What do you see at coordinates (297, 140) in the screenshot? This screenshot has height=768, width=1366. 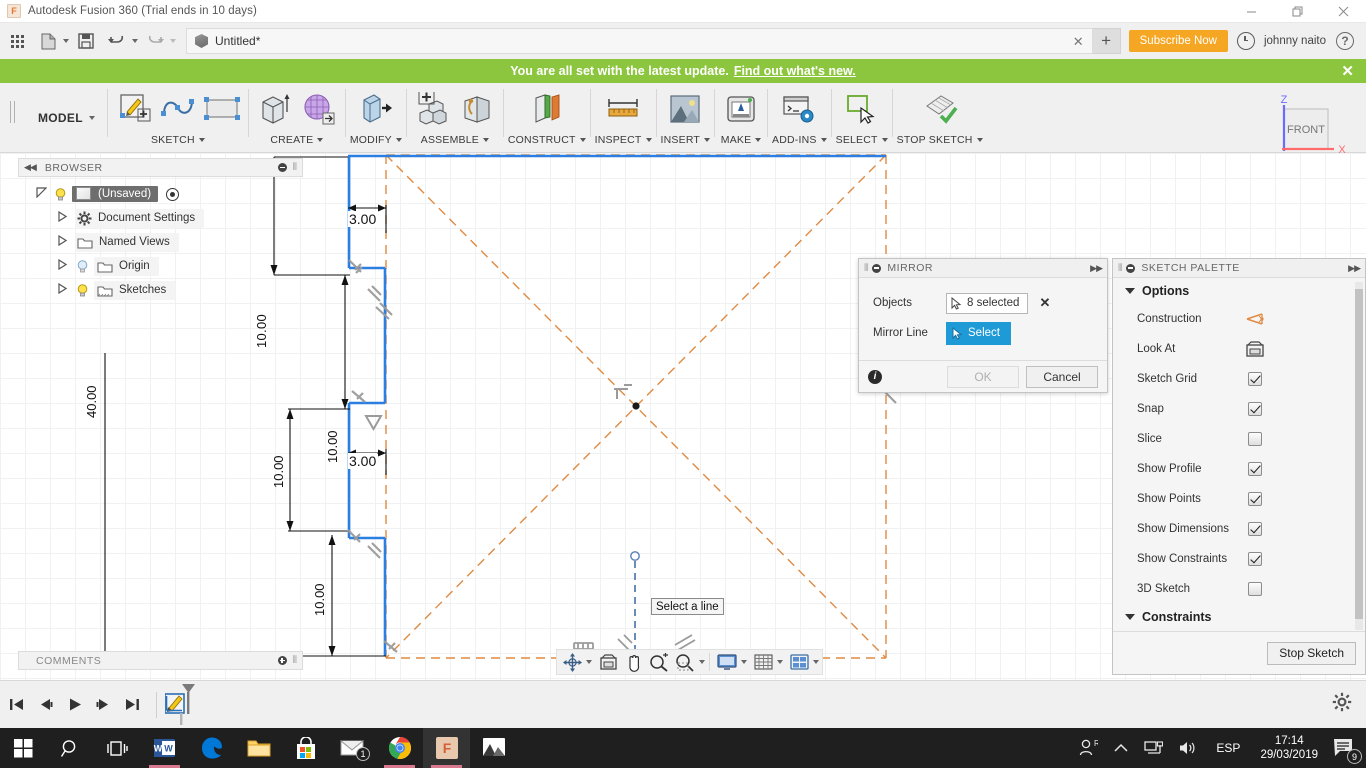 I see `ribbon-group-label: CREATE` at bounding box center [297, 140].